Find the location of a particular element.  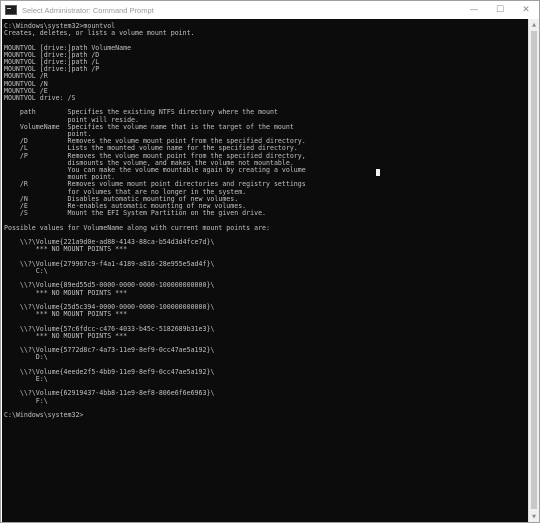

maximize-button: ☐ is located at coordinates (500, 10).